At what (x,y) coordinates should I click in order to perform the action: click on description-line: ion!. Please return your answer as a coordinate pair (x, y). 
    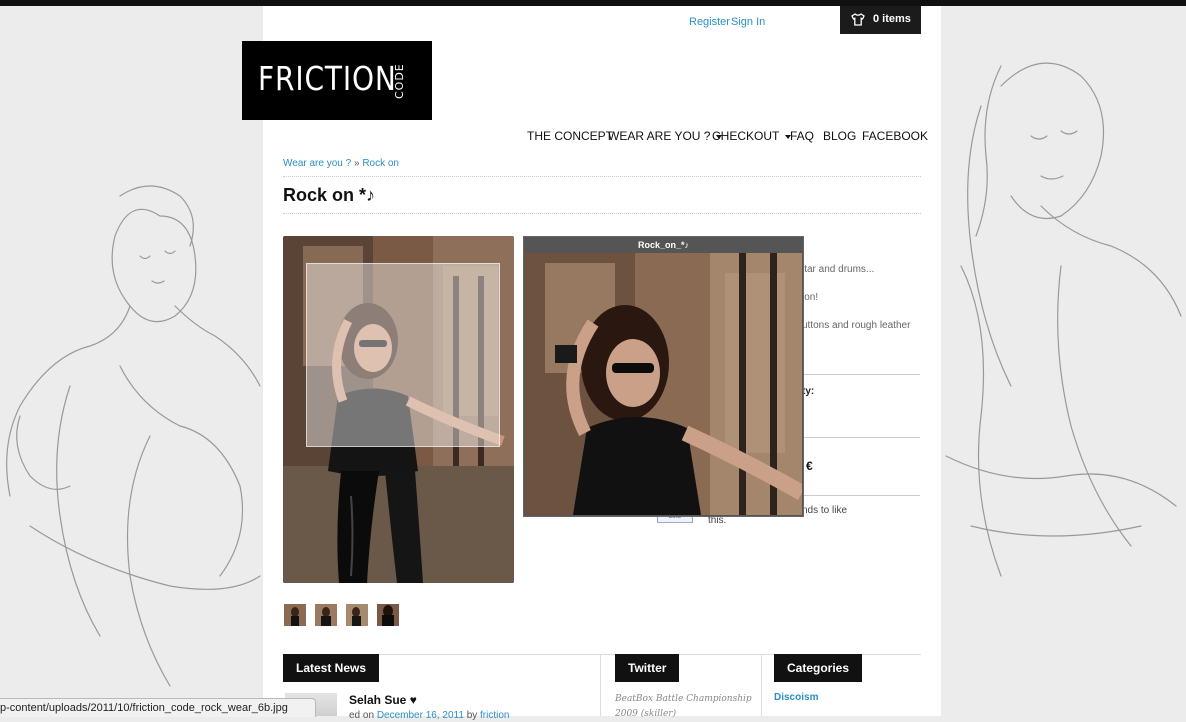
    Looking at the image, I should click on (810, 297).